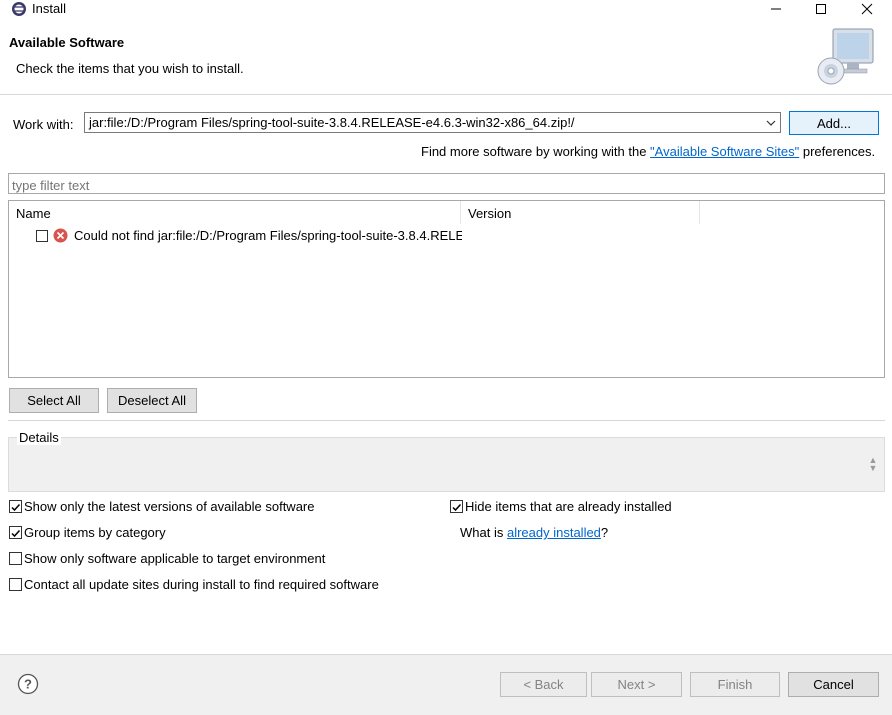 This screenshot has height=715, width=892. I want to click on error-icon, so click(60, 235).